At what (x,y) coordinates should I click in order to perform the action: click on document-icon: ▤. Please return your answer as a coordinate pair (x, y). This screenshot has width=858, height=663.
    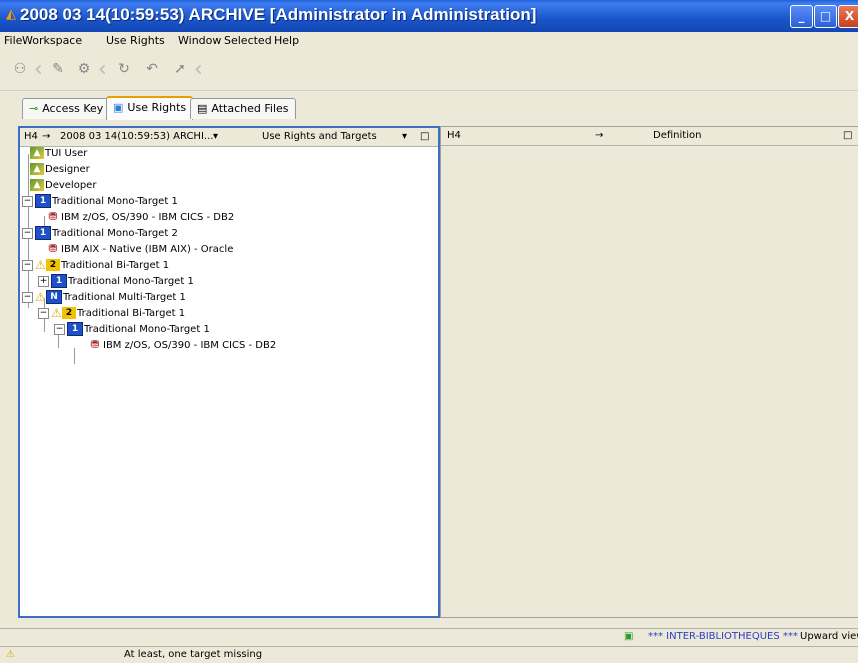
    Looking at the image, I should click on (202, 108).